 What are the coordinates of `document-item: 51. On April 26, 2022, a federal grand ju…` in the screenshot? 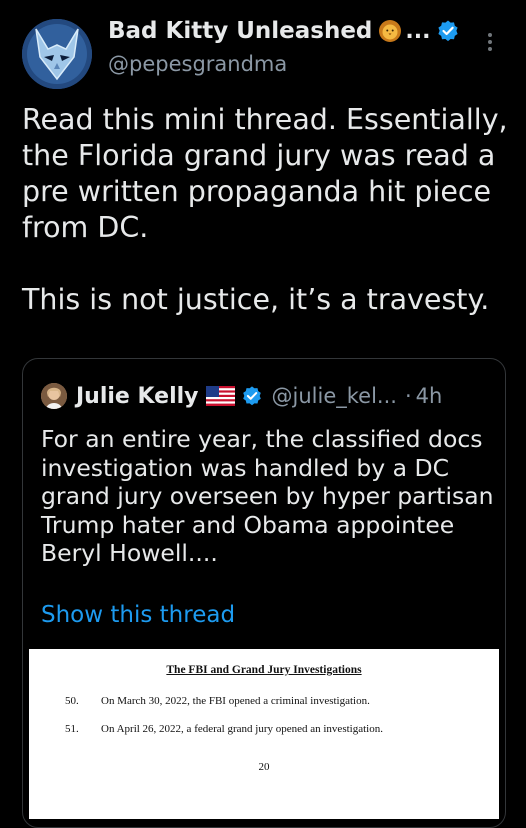 It's located at (224, 729).